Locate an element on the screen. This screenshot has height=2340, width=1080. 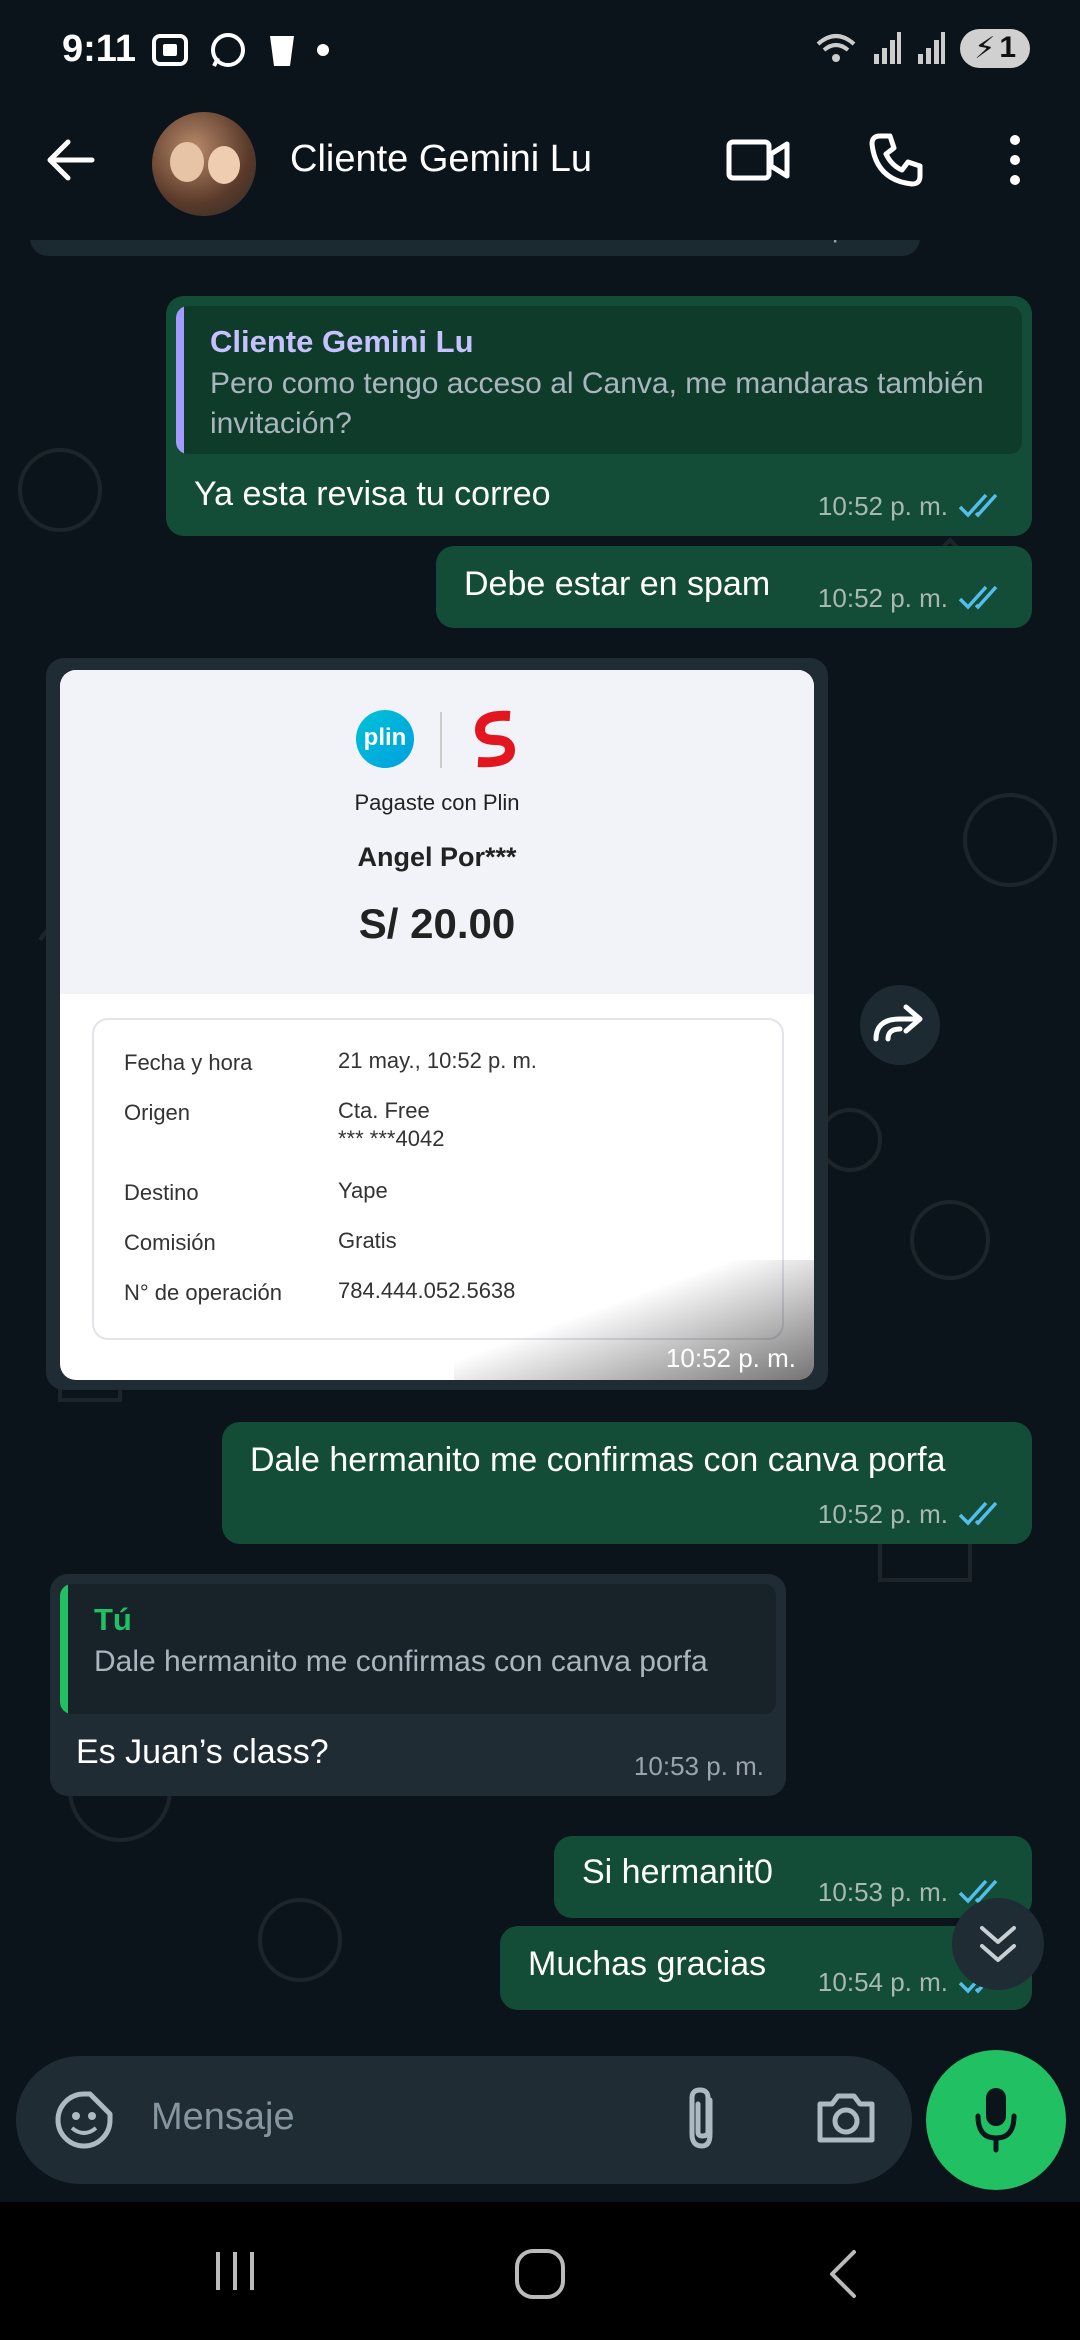
home-icon is located at coordinates (540, 2274).